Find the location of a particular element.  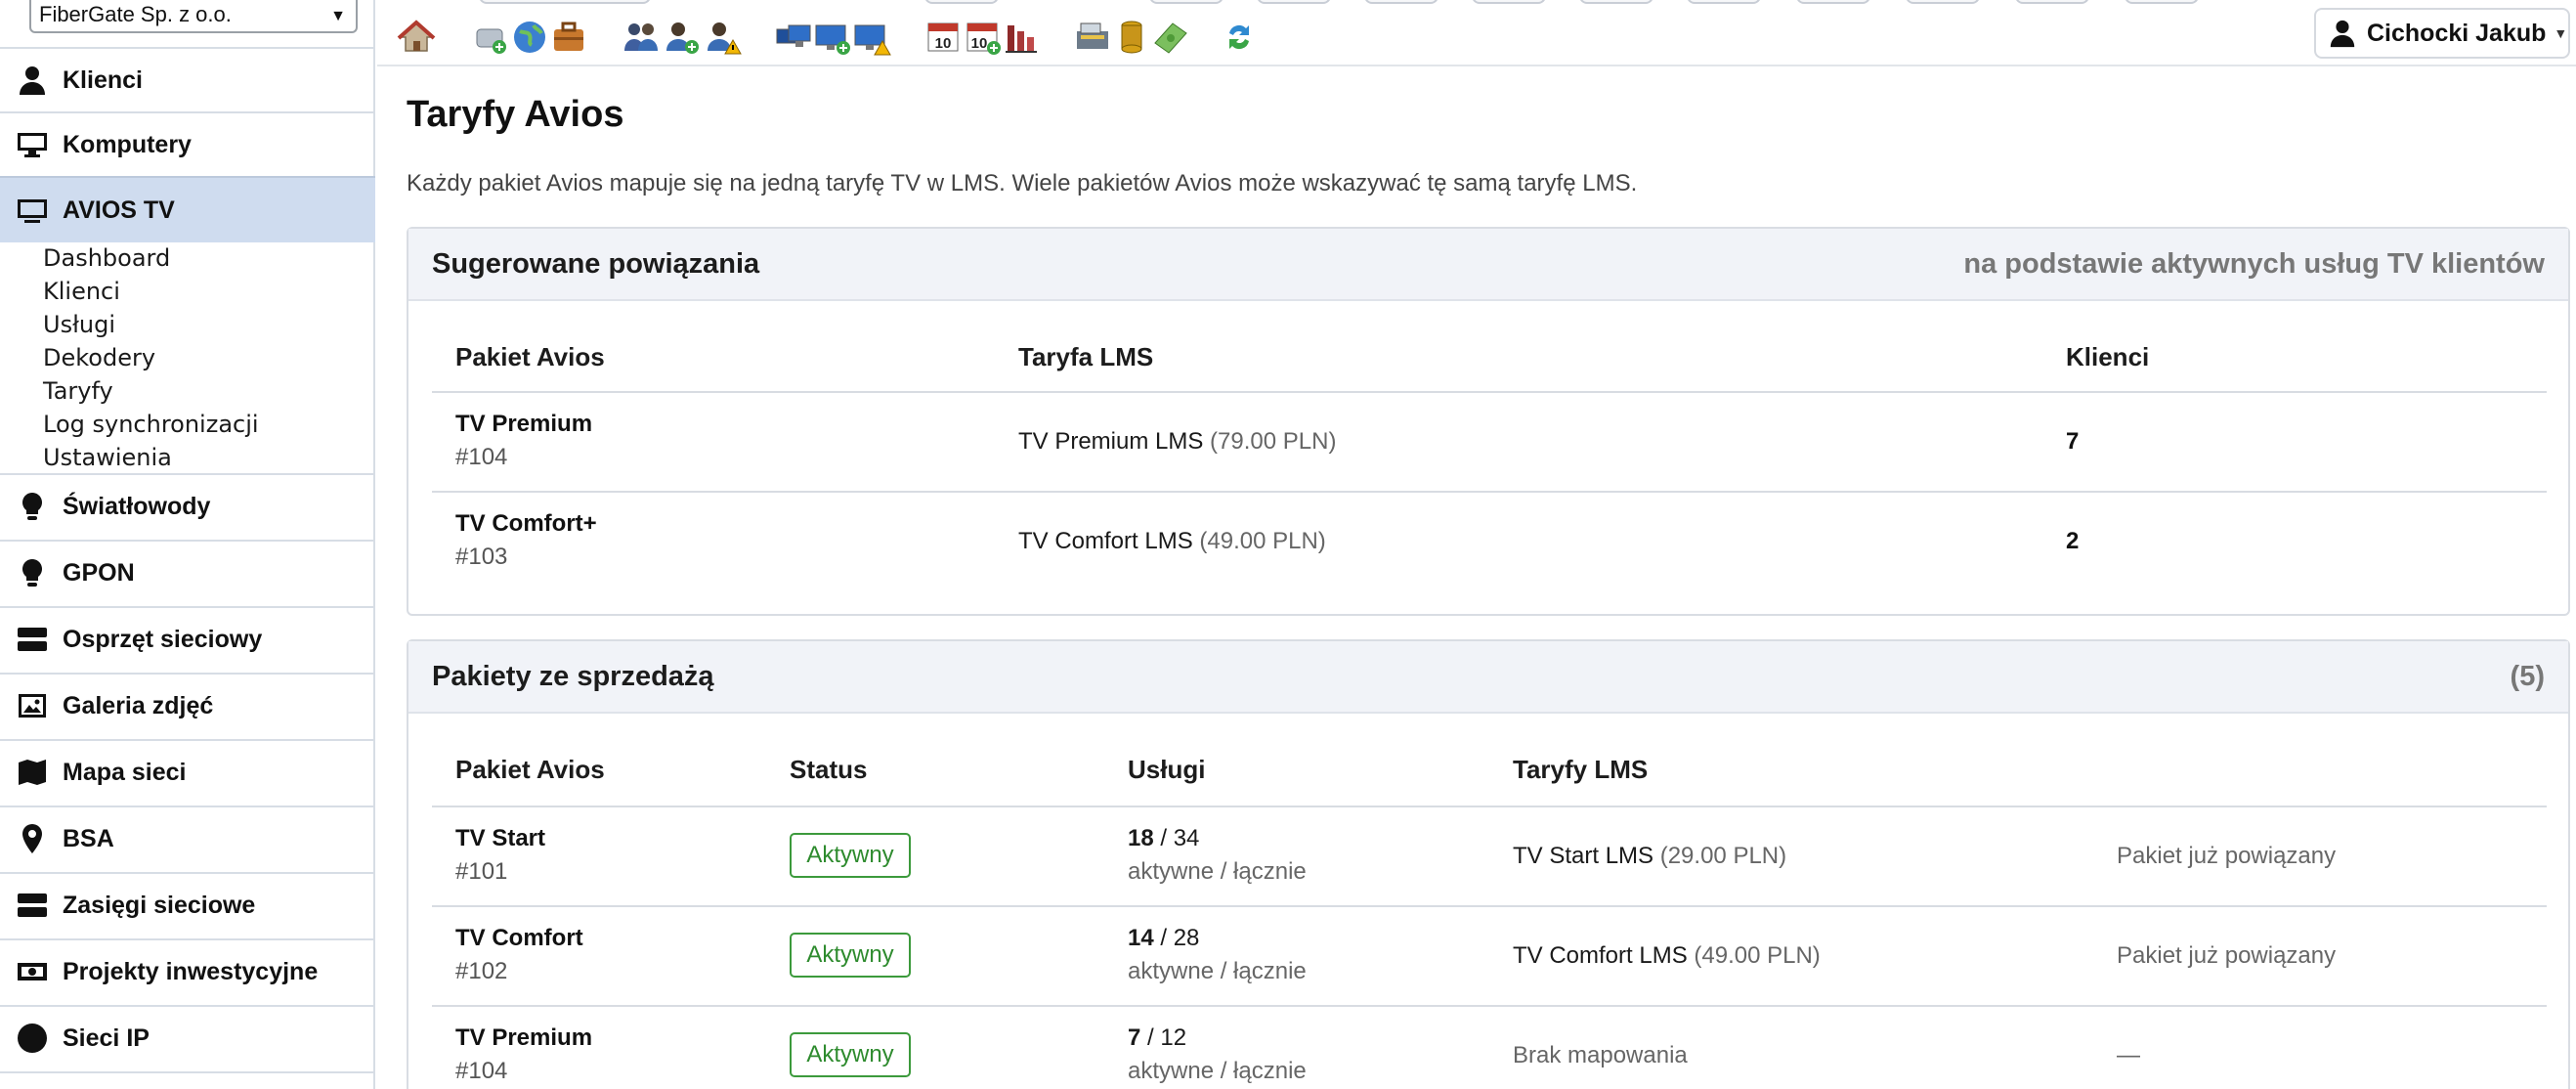

user-icon is located at coordinates (33, 80).